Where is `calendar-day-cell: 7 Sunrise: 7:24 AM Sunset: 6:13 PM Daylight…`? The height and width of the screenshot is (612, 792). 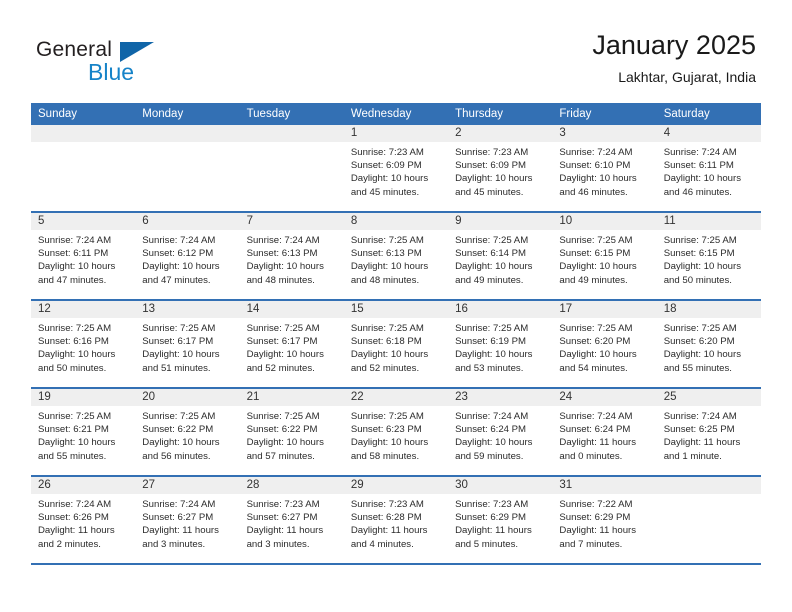
calendar-day-cell: 7 Sunrise: 7:24 AM Sunset: 6:13 PM Daylight… is located at coordinates (291, 256).